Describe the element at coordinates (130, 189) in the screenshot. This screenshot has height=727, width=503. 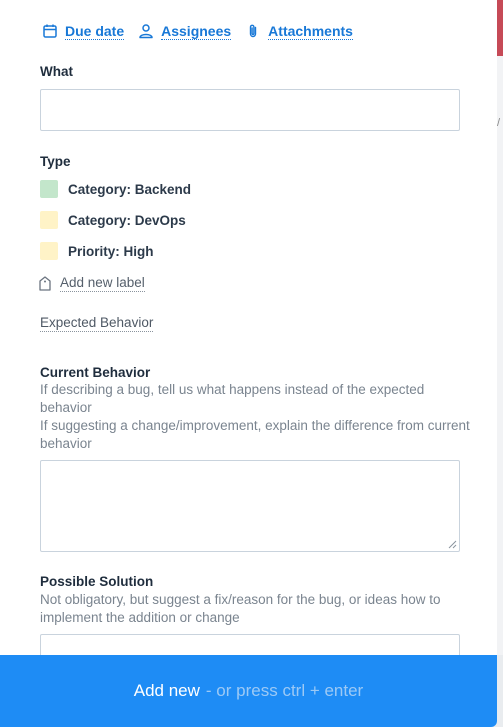
I see `label-name: Category: Backend` at that location.